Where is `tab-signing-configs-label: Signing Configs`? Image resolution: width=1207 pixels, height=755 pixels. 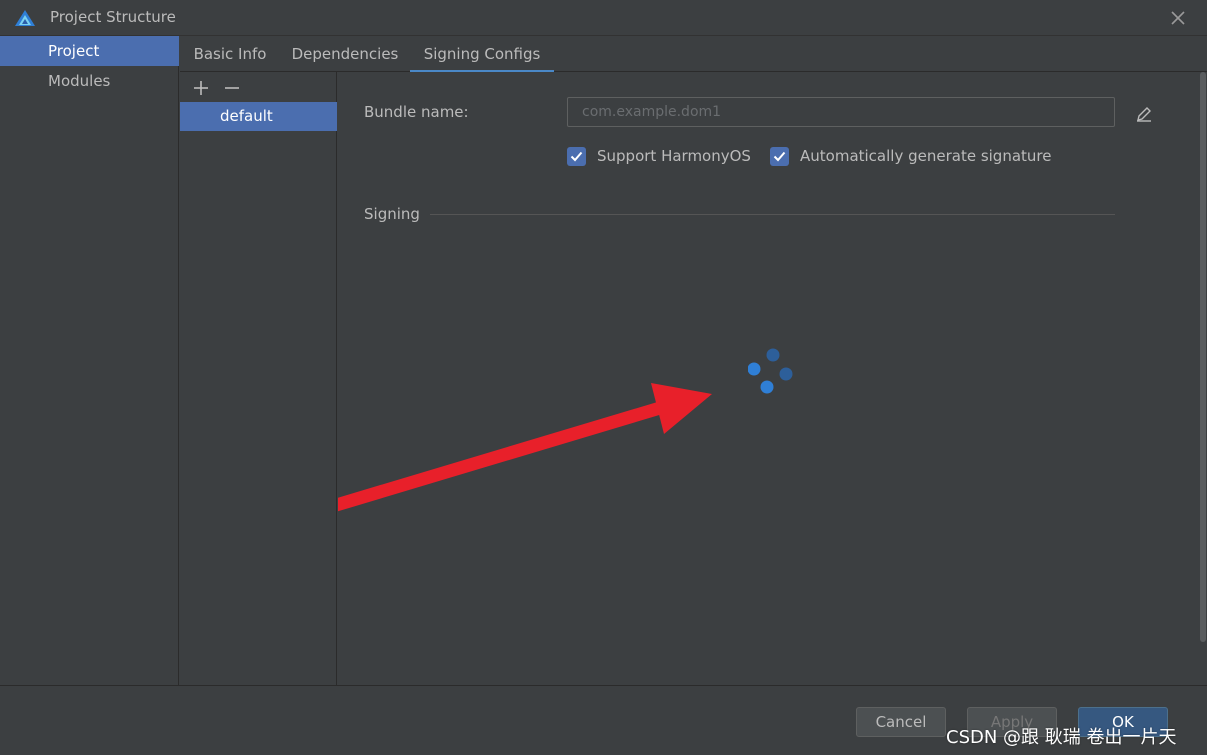 tab-signing-configs-label: Signing Configs is located at coordinates (482, 54).